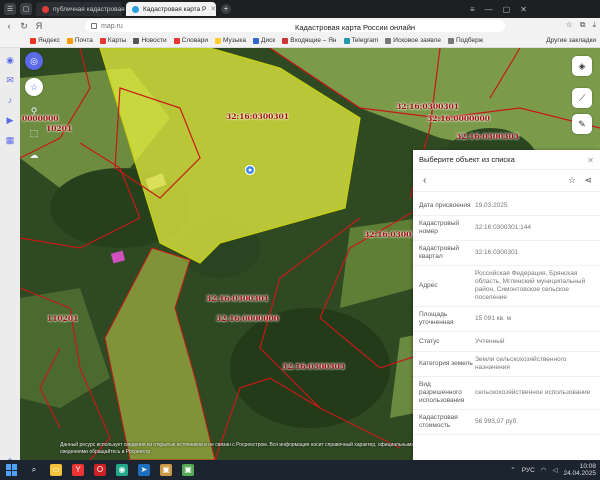  I want to click on url-input: map.ru Кадастровая карта России онлайн, so click(295, 26).